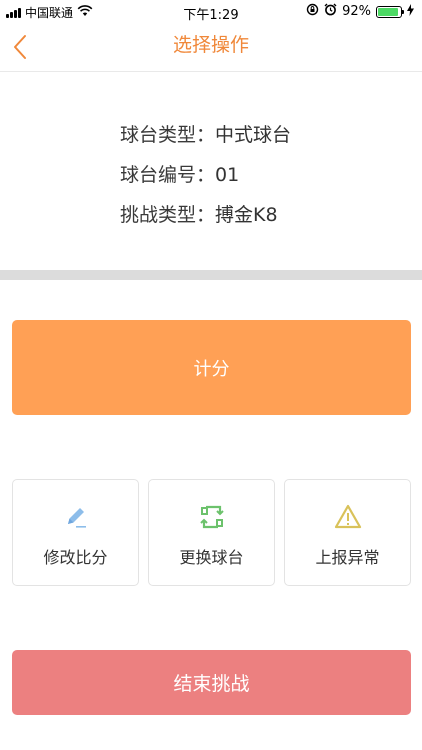 Image resolution: width=422 pixels, height=750 pixels. What do you see at coordinates (210, 45) in the screenshot?
I see `page-title: 选择操作` at bounding box center [210, 45].